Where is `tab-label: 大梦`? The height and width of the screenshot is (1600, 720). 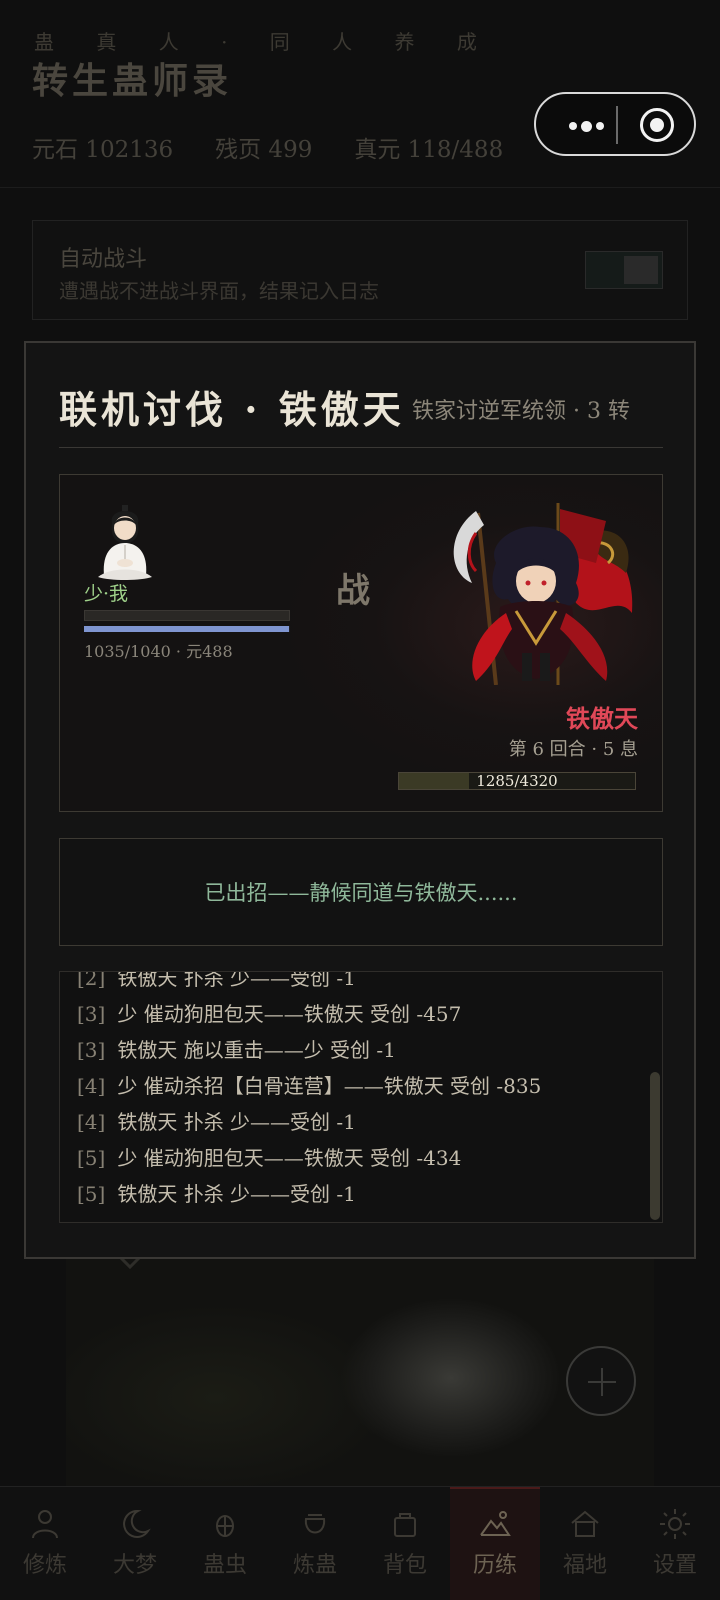 tab-label: 大梦 is located at coordinates (134, 1565).